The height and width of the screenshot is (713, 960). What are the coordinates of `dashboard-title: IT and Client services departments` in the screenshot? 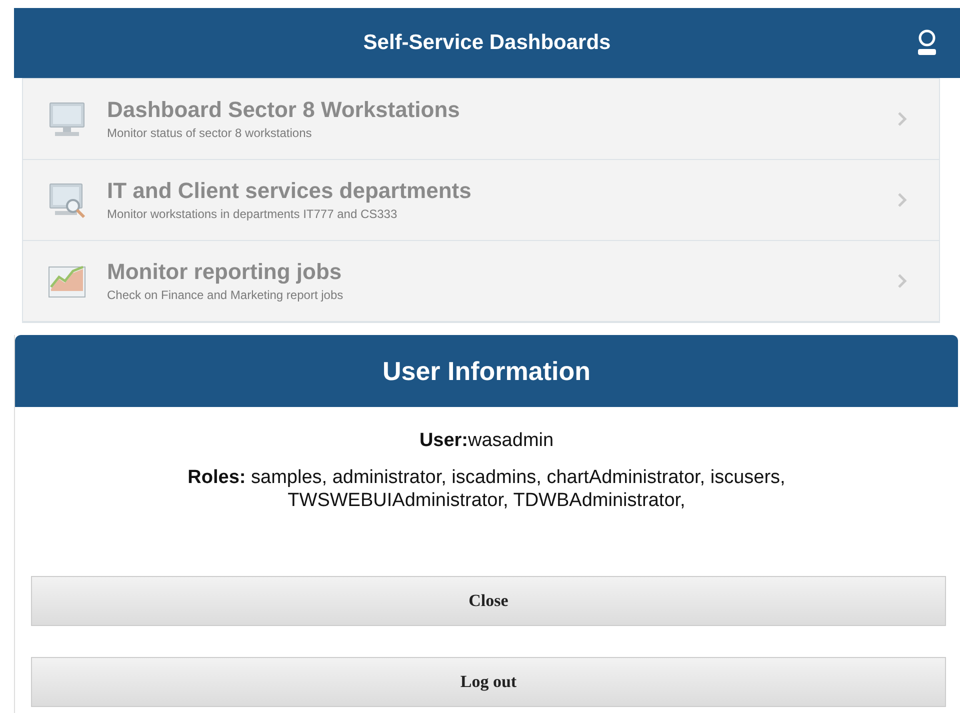 It's located at (289, 191).